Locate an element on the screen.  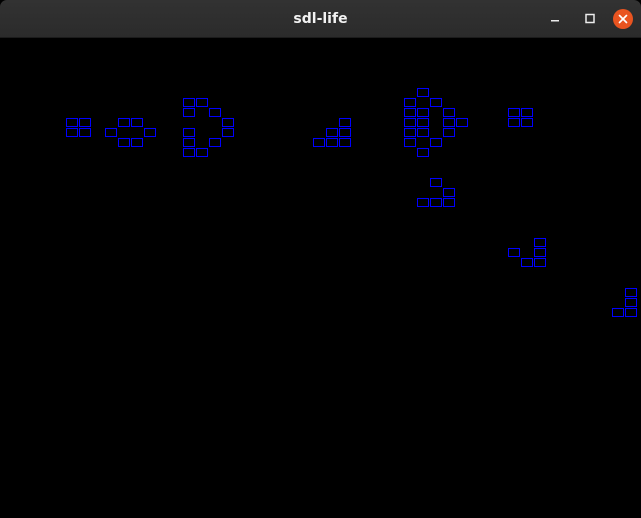
title-bar: sdl-life is located at coordinates (320, 19).